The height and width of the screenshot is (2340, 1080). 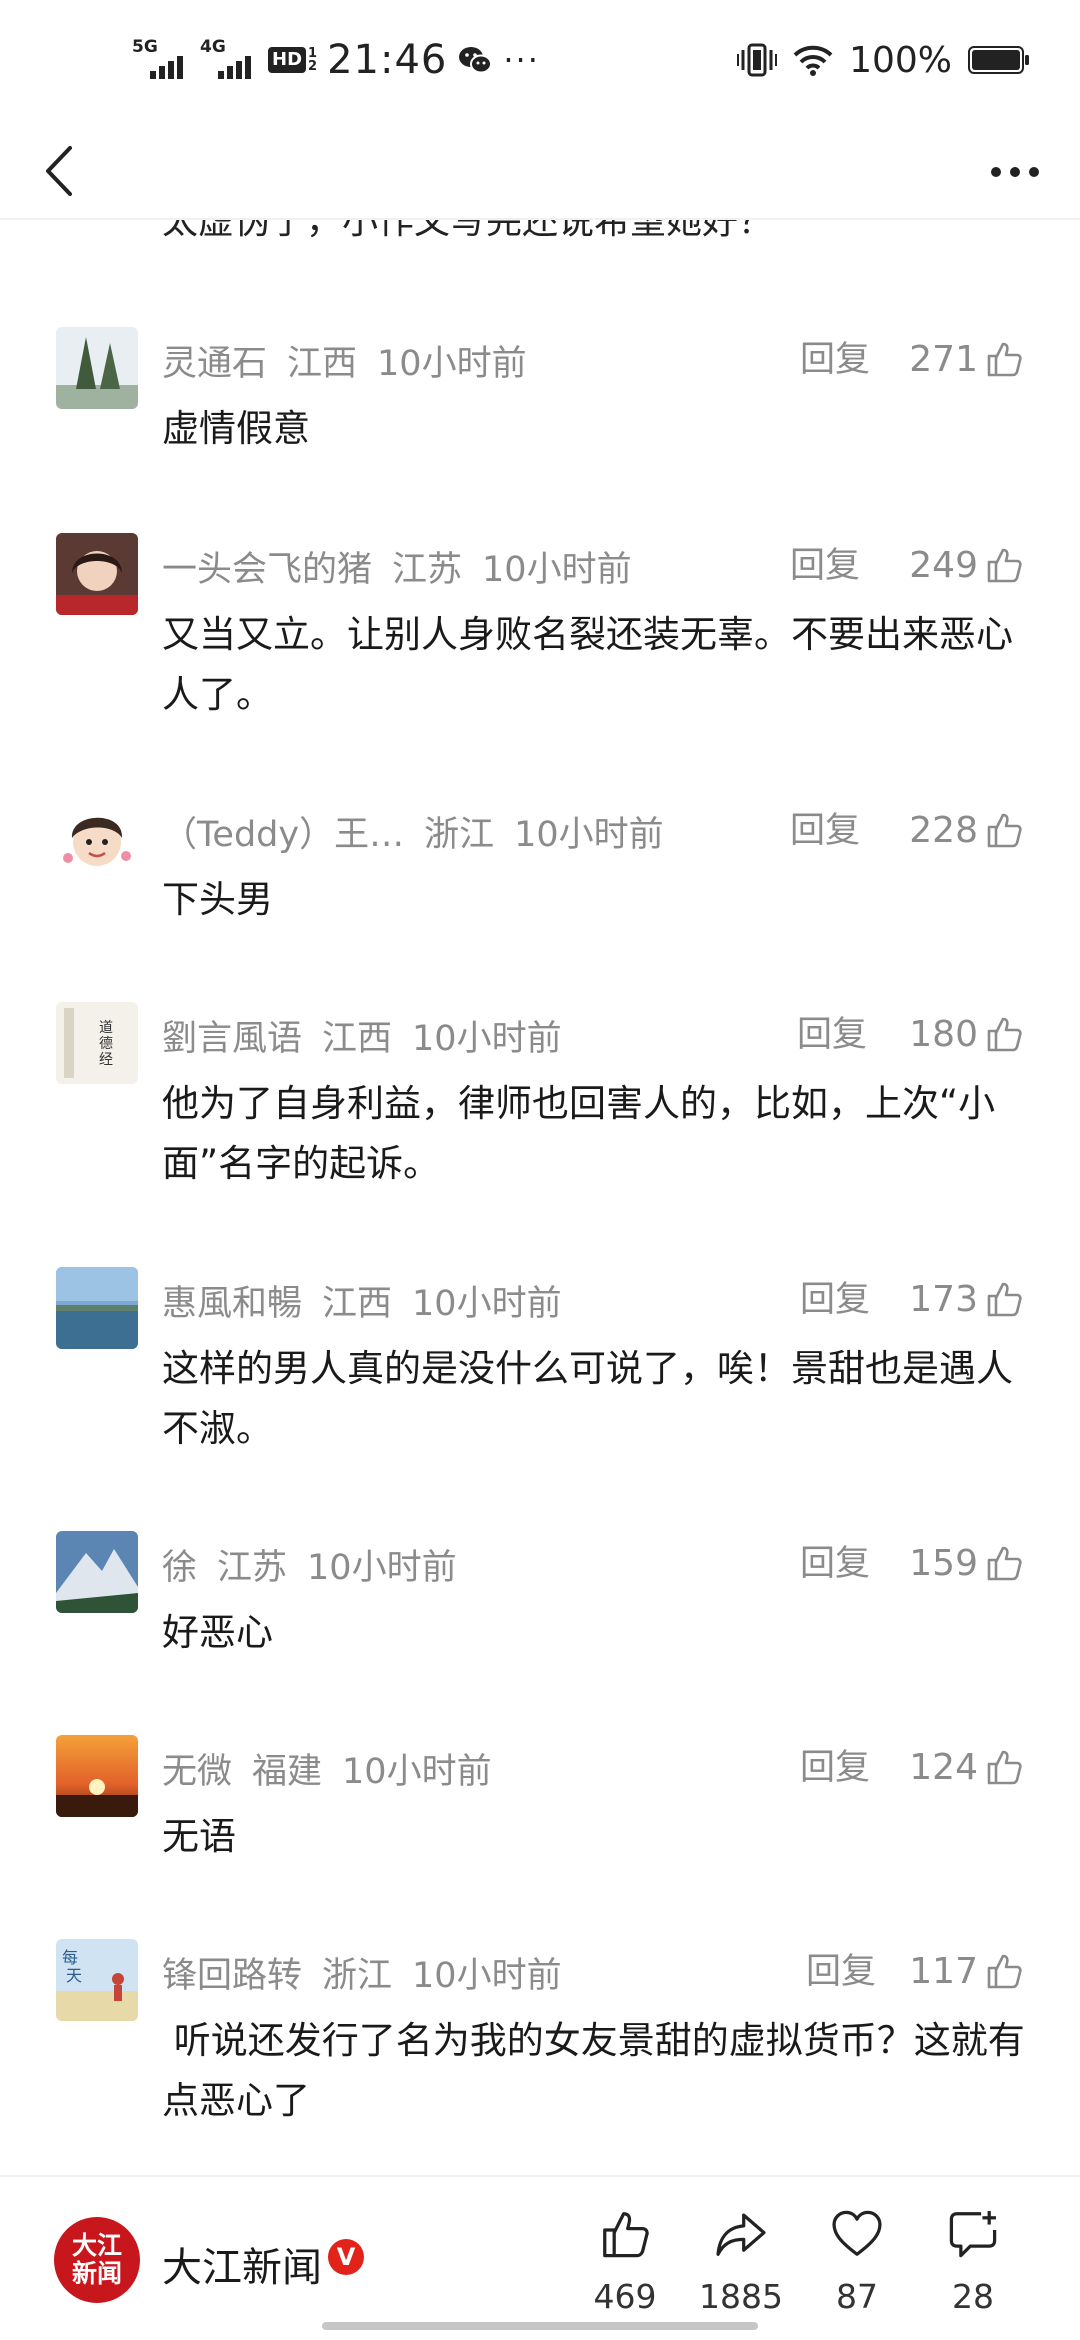 I want to click on hd-label: HD, so click(x=287, y=60).